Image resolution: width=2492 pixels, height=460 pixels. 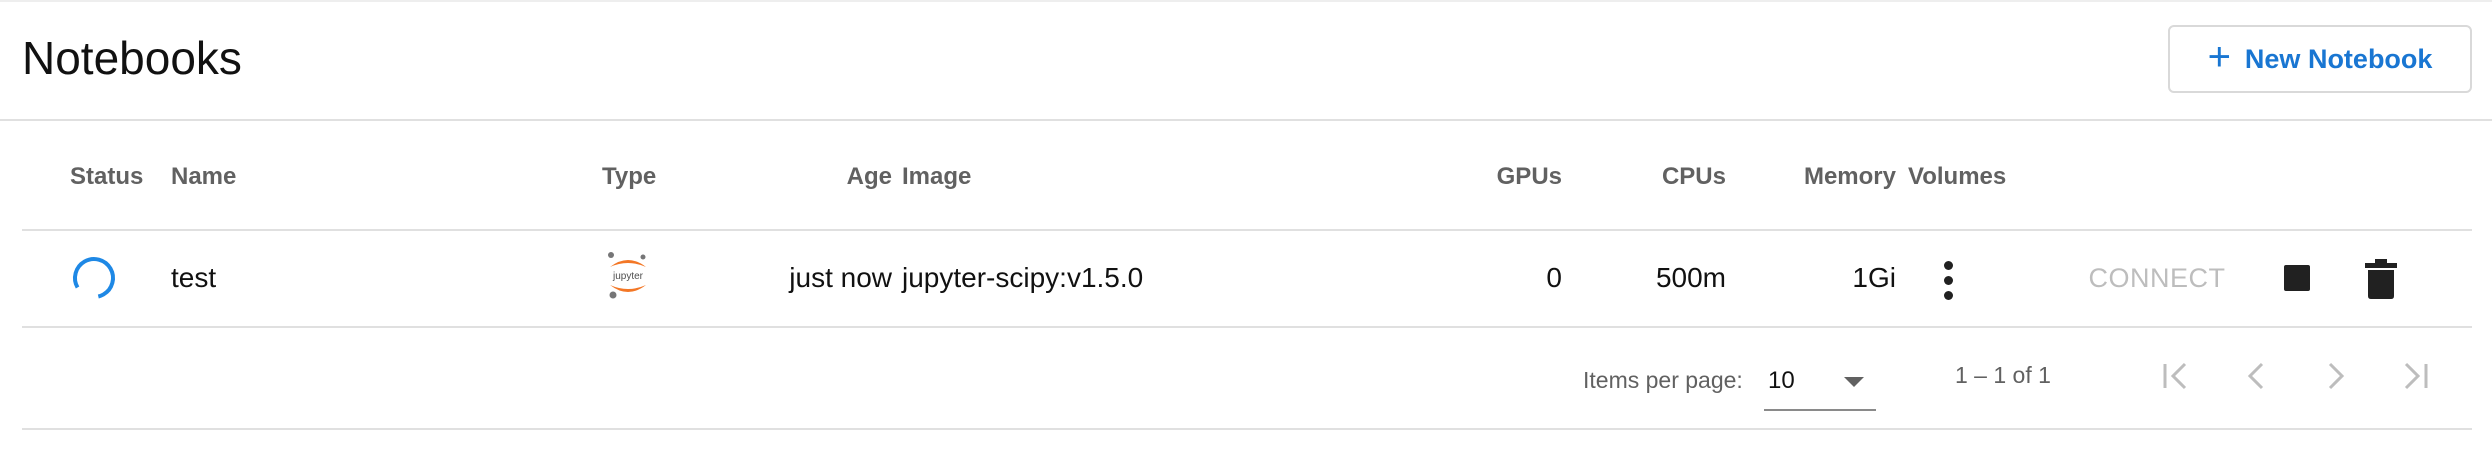 What do you see at coordinates (2219, 57) in the screenshot?
I see `plus-icon: +` at bounding box center [2219, 57].